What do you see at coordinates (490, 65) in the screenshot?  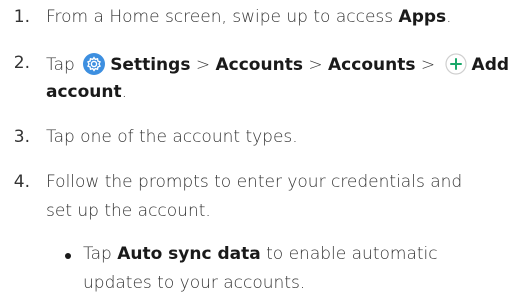 I see `add-label: Add` at bounding box center [490, 65].